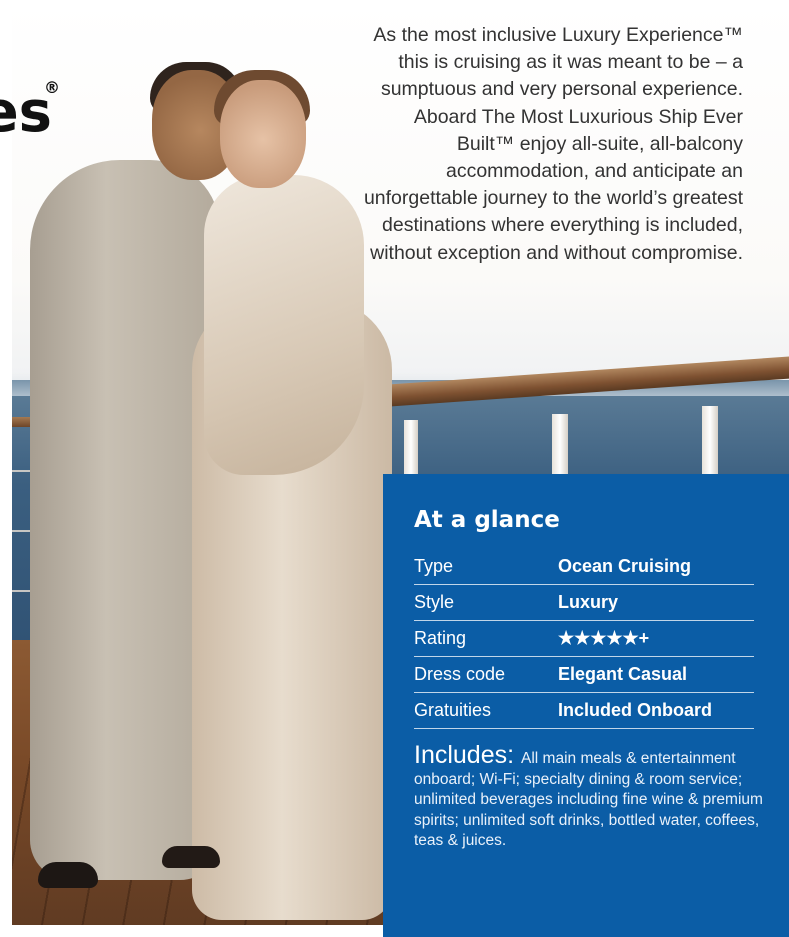 The image size is (789, 937). Describe the element at coordinates (625, 566) in the screenshot. I see `glance-value: Ocean Cruising` at that location.